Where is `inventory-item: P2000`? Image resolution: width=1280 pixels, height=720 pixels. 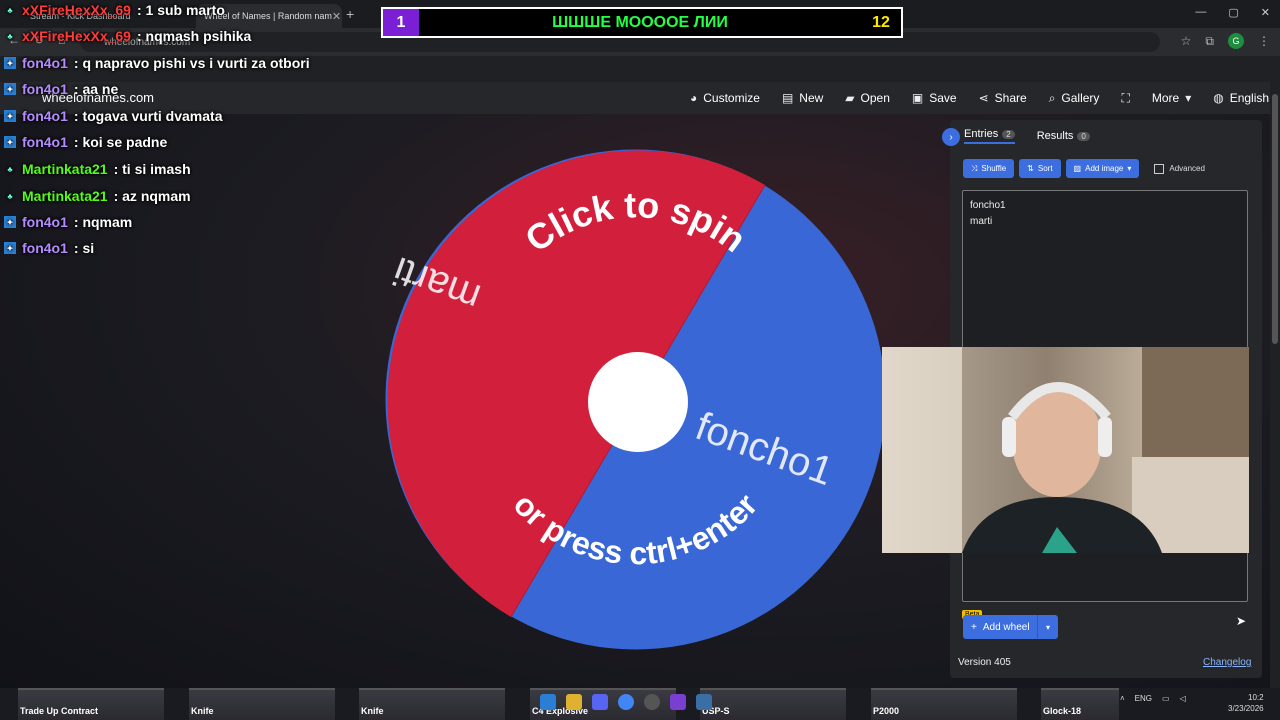
inventory-item: P2000 is located at coordinates (944, 704).